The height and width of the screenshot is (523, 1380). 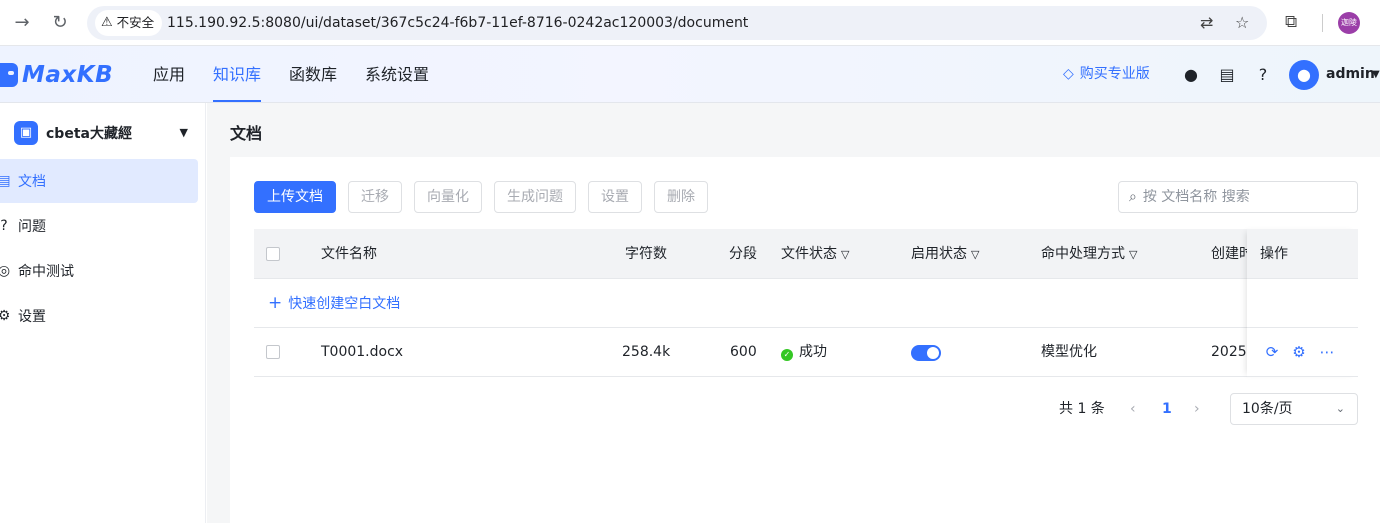 What do you see at coordinates (32, 182) in the screenshot?
I see `sidebar-item-label: 文档` at bounding box center [32, 182].